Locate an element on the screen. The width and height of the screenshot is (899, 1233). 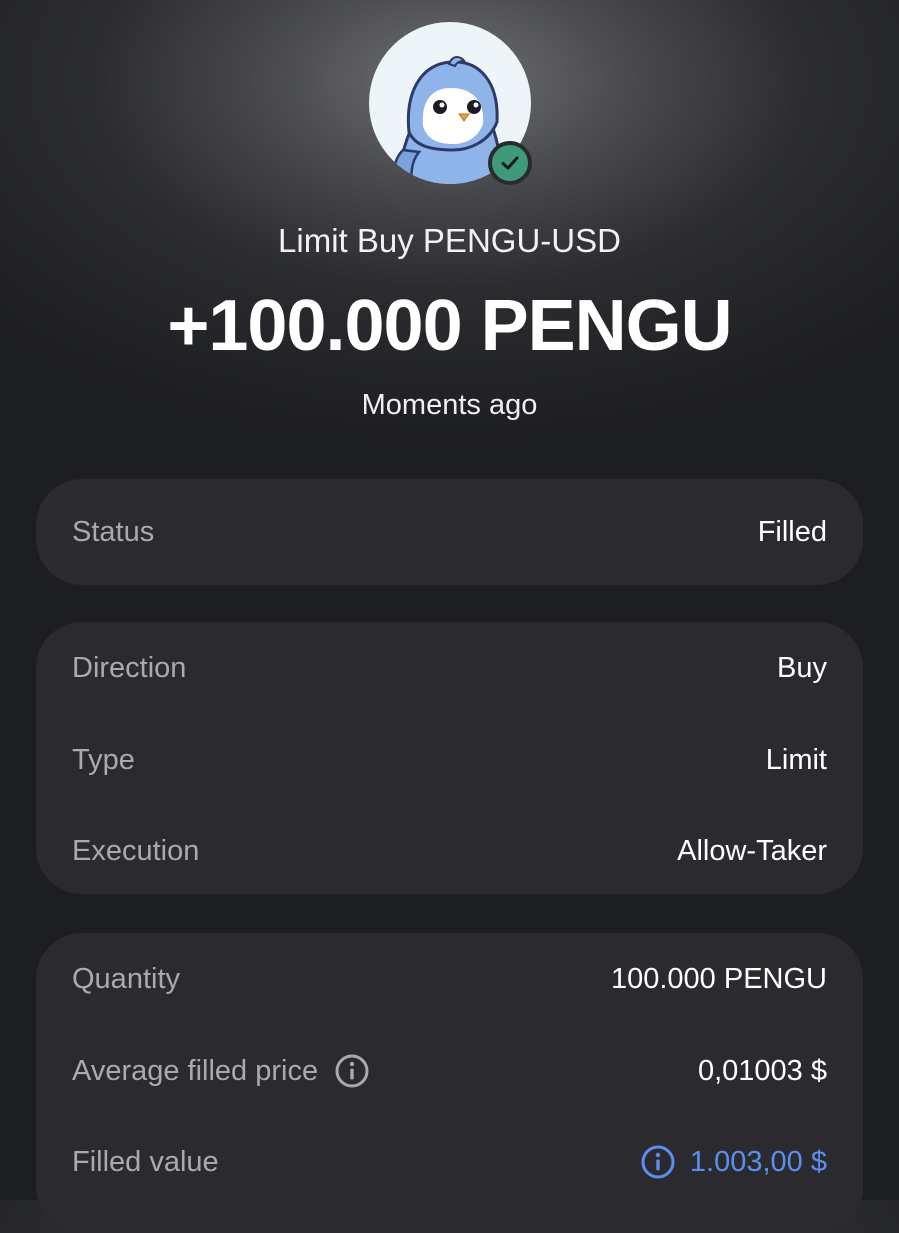
filled-value-label: Filled value is located at coordinates (145, 1161).